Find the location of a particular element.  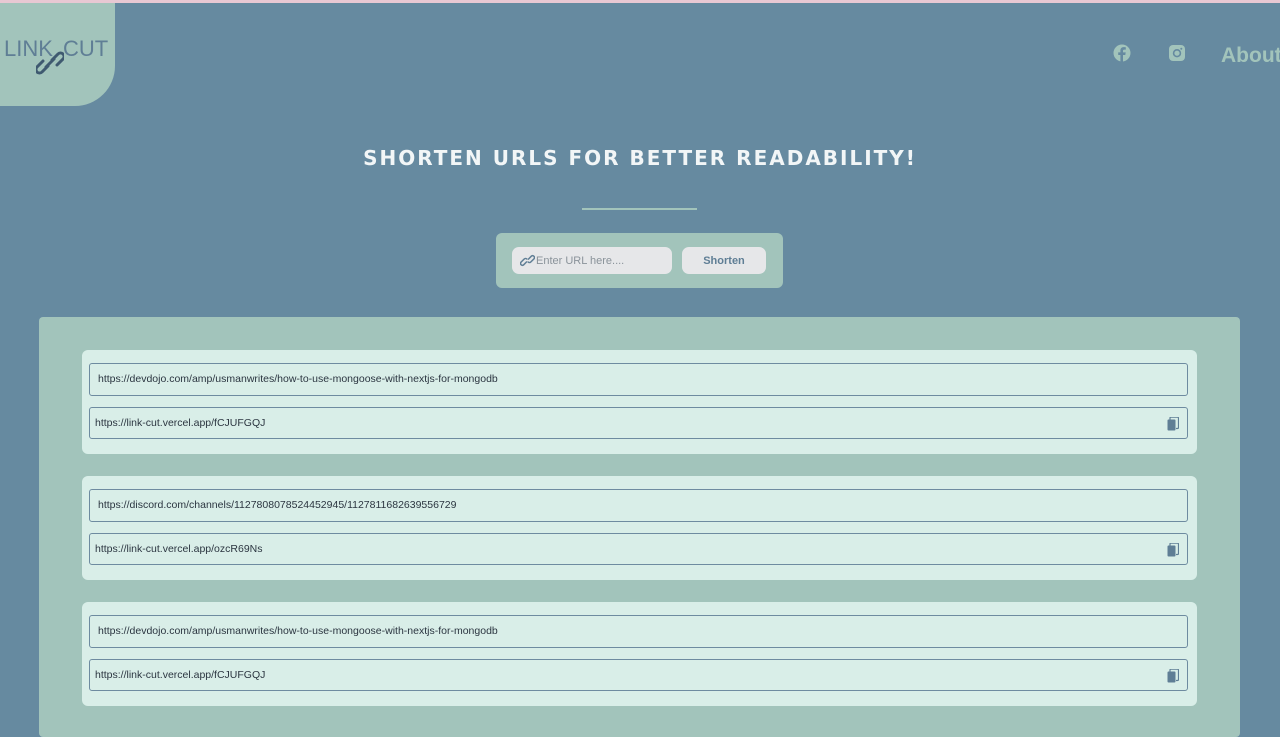

url-input is located at coordinates (601, 260).